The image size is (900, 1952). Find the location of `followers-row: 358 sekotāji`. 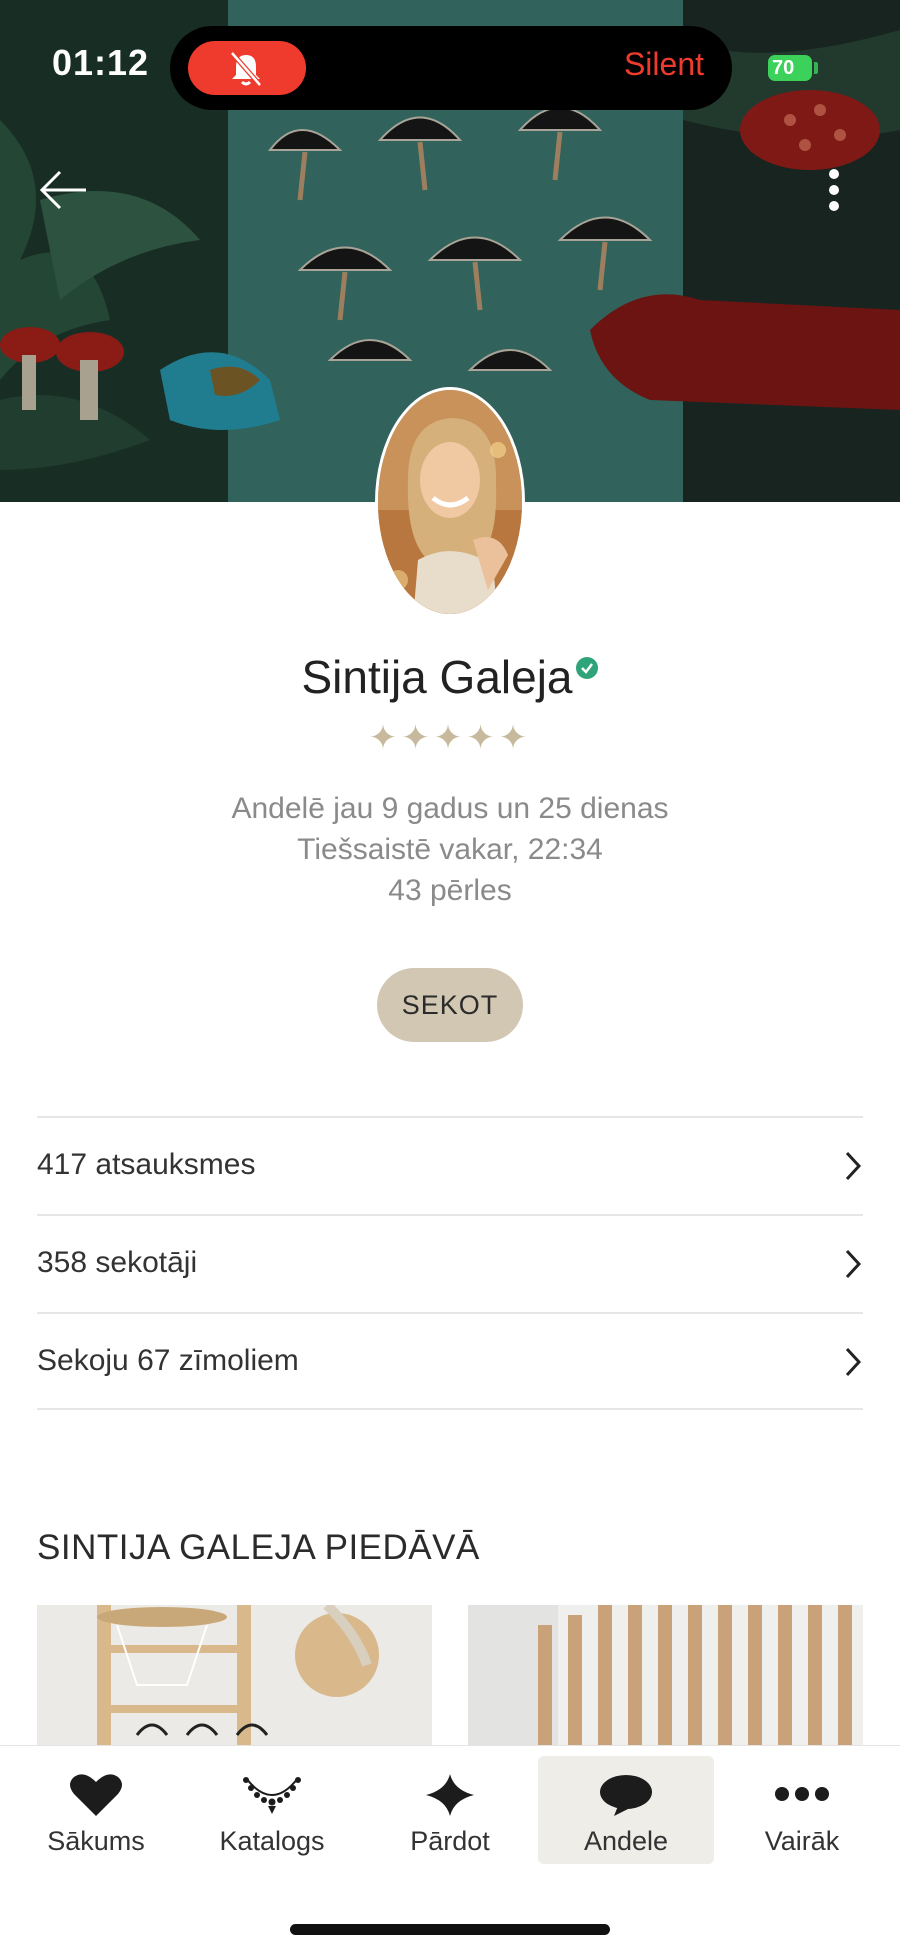

followers-row: 358 sekotāji is located at coordinates (450, 1263).